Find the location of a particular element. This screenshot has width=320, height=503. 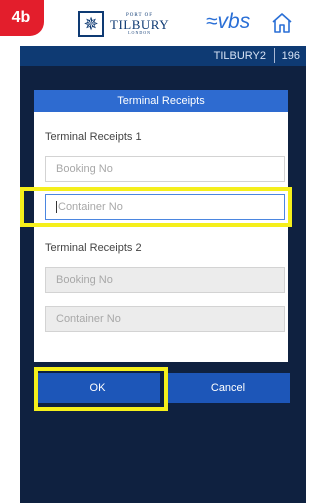

container-no-field-2: Container No is located at coordinates (165, 319).